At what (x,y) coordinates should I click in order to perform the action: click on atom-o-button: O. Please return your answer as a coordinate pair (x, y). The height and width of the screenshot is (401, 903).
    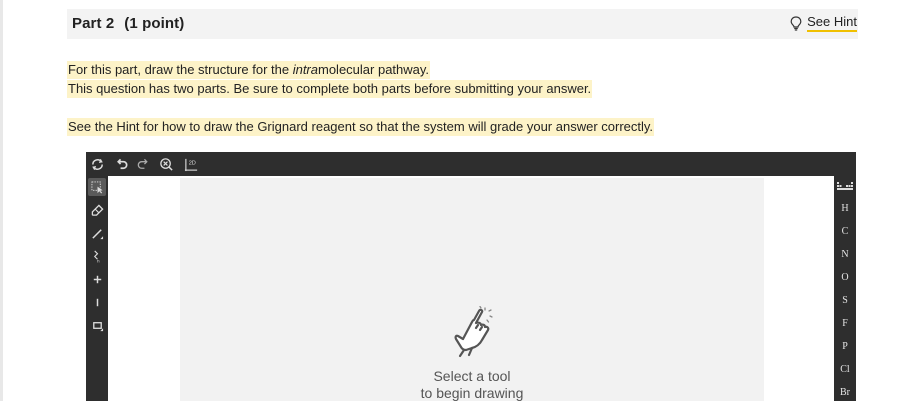
    Looking at the image, I should click on (845, 277).